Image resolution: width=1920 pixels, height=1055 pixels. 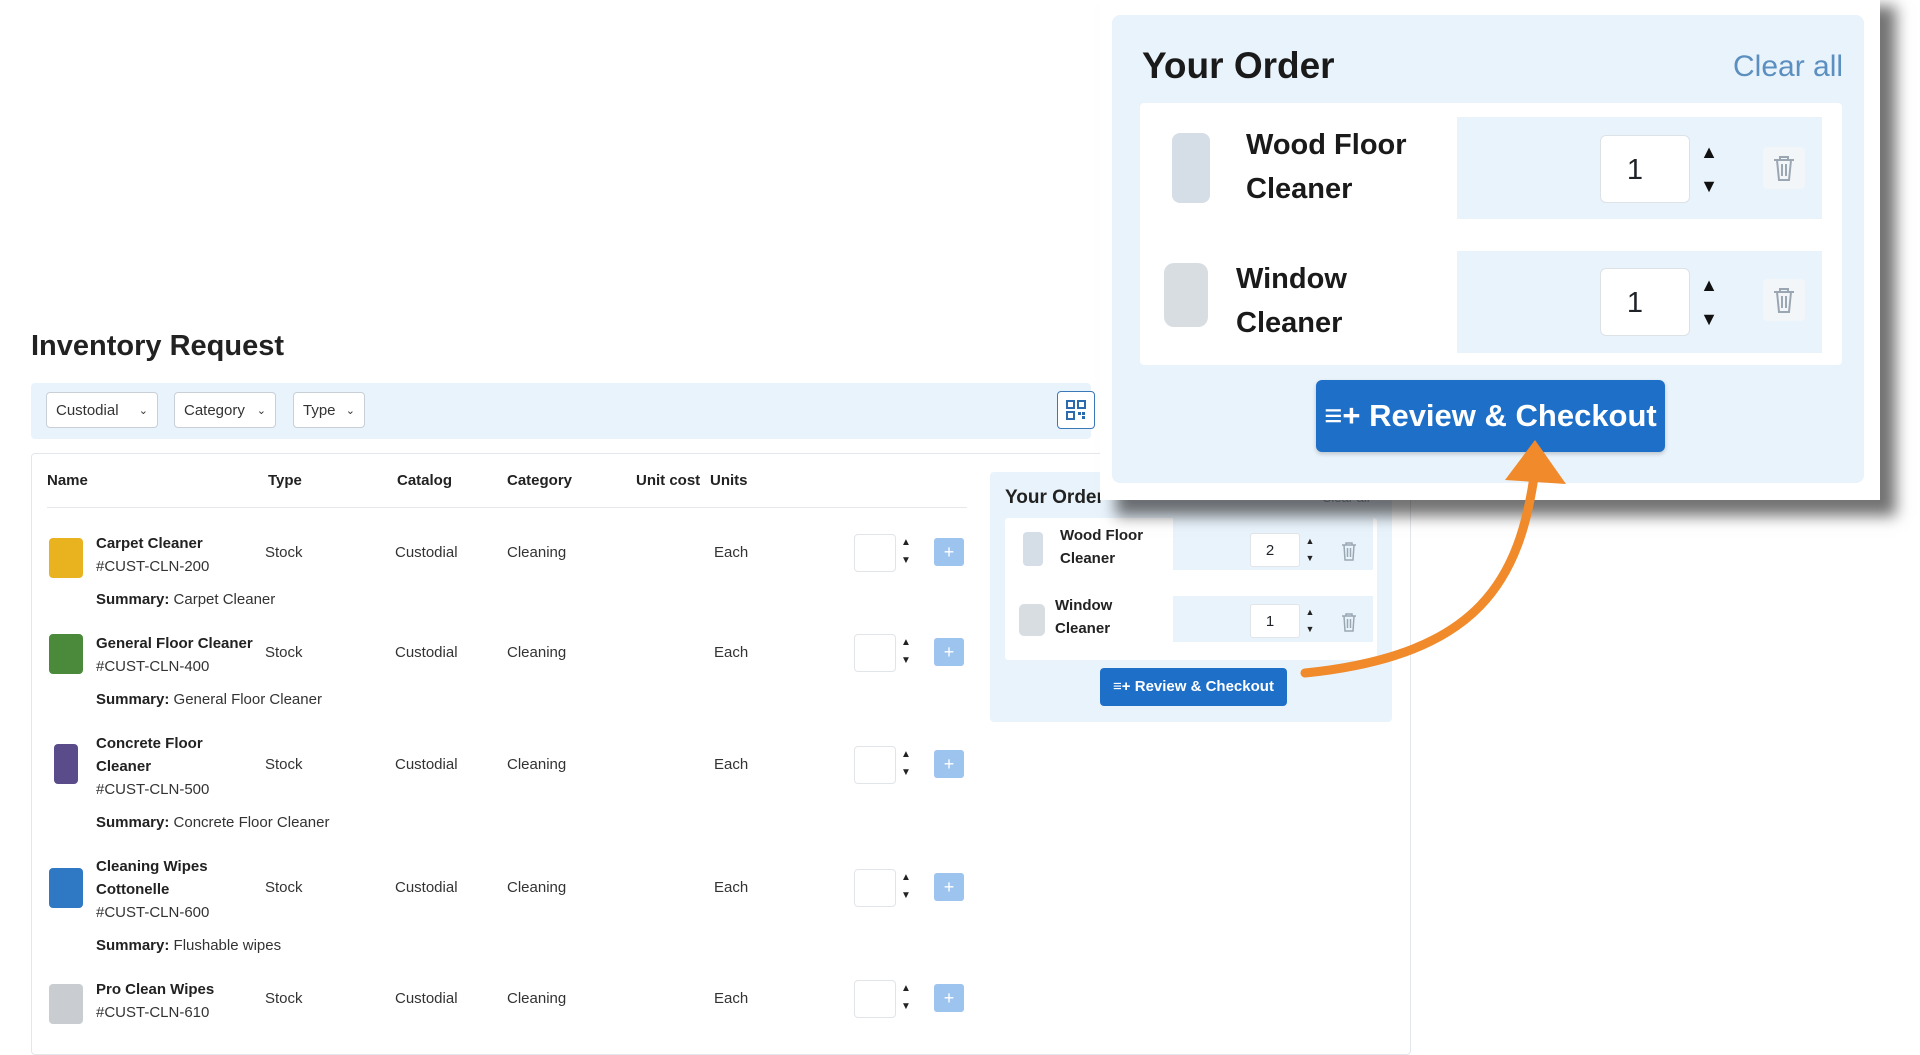 What do you see at coordinates (319, 410) in the screenshot?
I see `filter-type-label: Type` at bounding box center [319, 410].